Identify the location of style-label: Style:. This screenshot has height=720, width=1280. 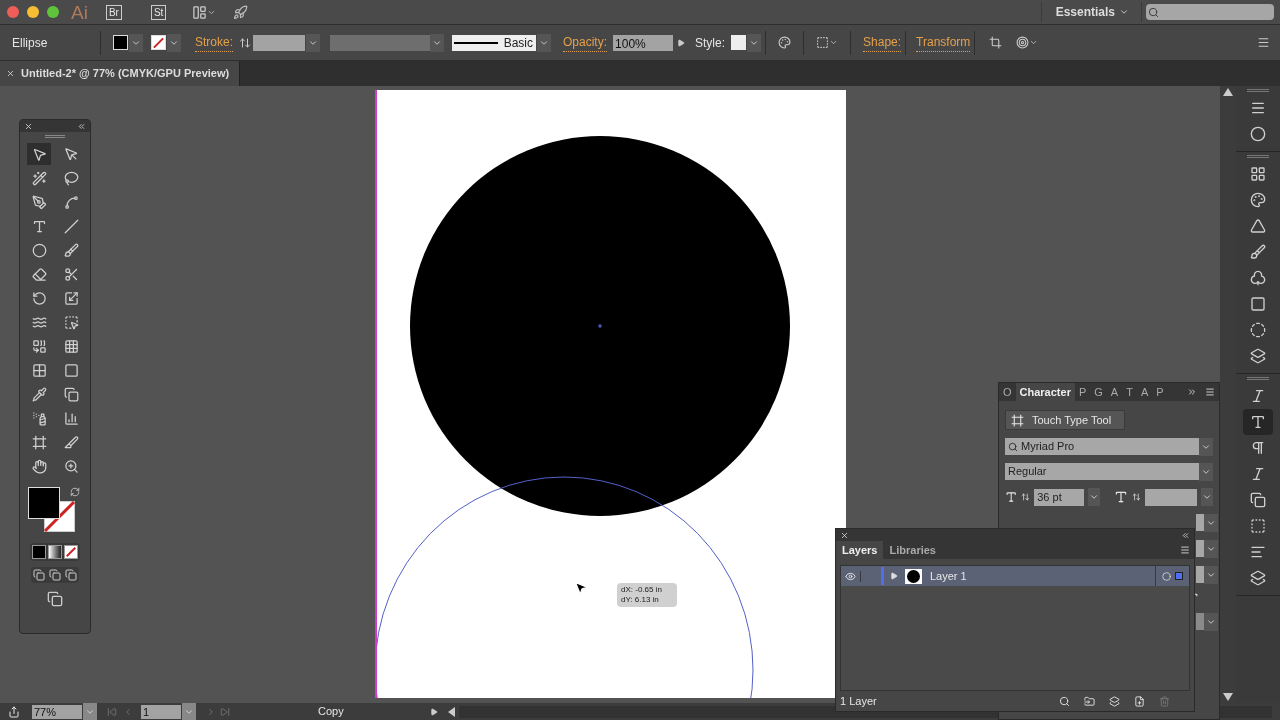
(710, 43).